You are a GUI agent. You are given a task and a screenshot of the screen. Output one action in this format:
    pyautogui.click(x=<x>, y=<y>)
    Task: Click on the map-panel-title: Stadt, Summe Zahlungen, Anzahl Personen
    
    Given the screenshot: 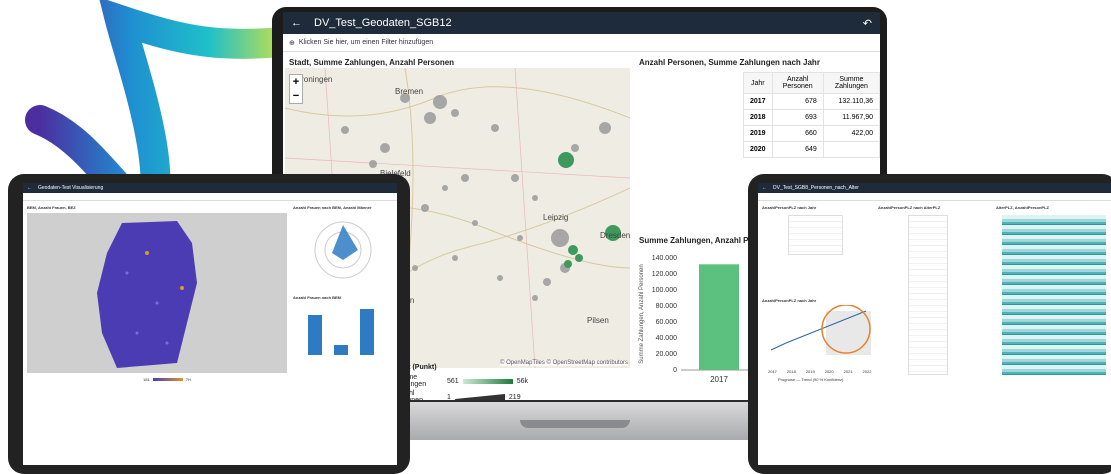 What is the action you would take?
    pyautogui.click(x=372, y=62)
    